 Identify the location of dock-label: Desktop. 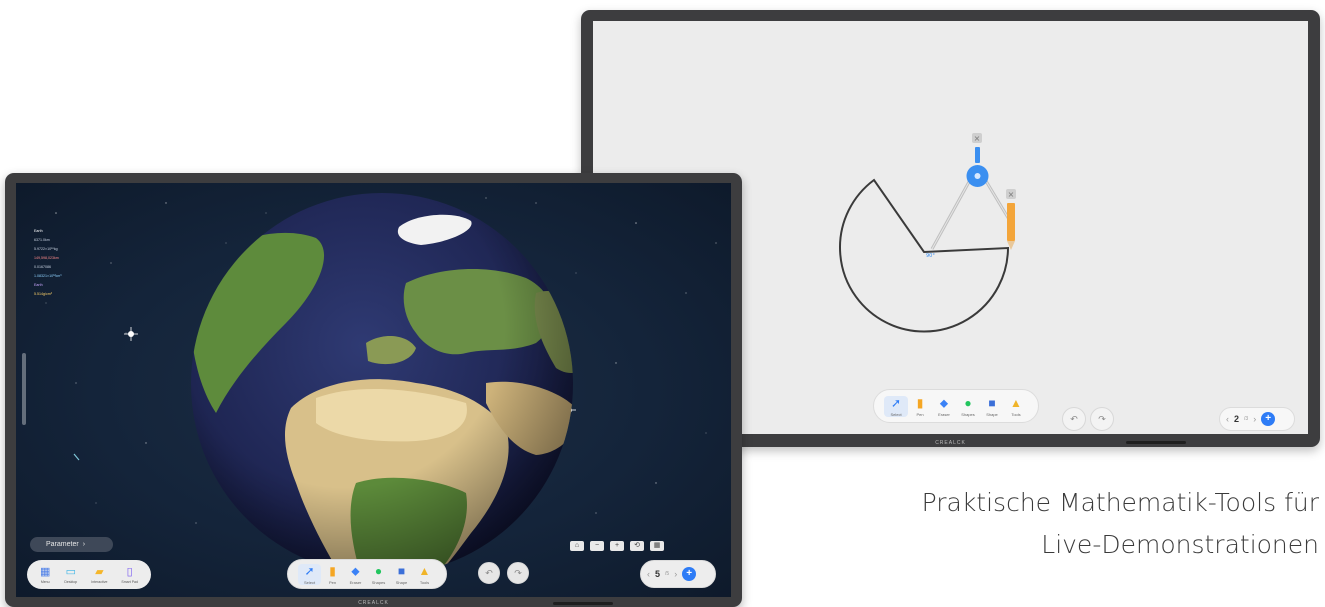
(71, 581).